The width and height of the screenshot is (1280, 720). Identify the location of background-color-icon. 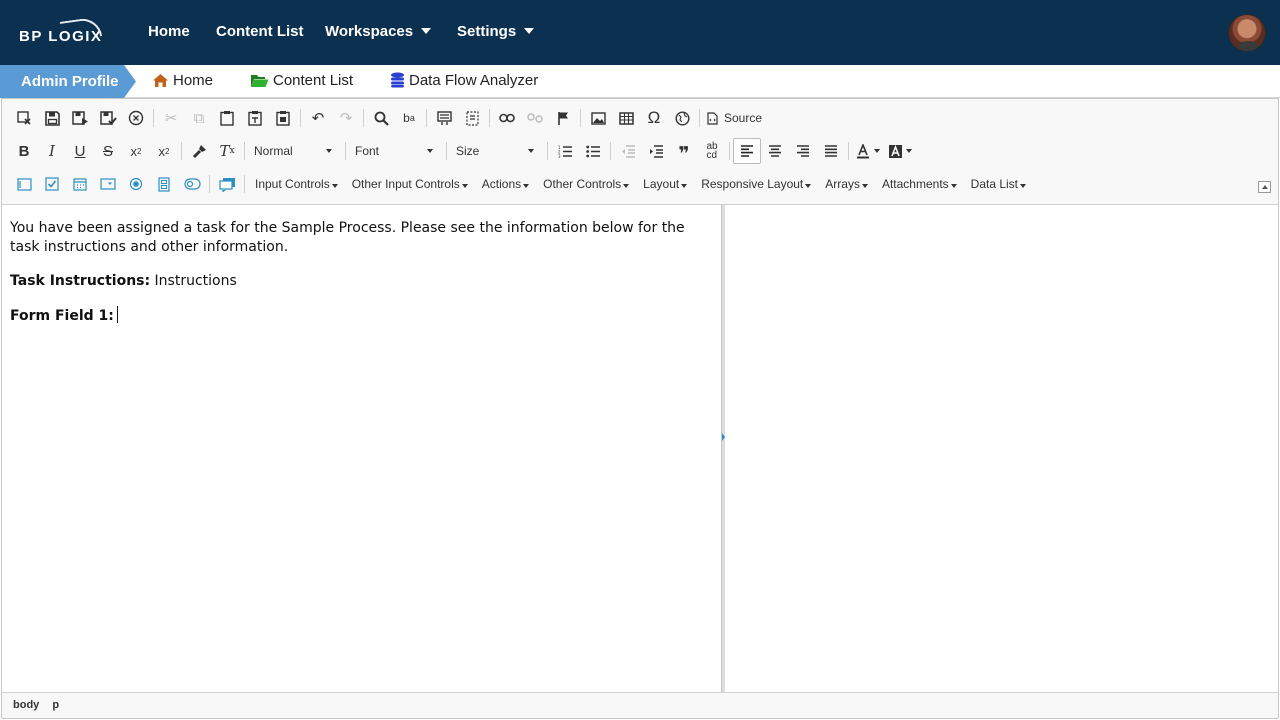
(900, 151).